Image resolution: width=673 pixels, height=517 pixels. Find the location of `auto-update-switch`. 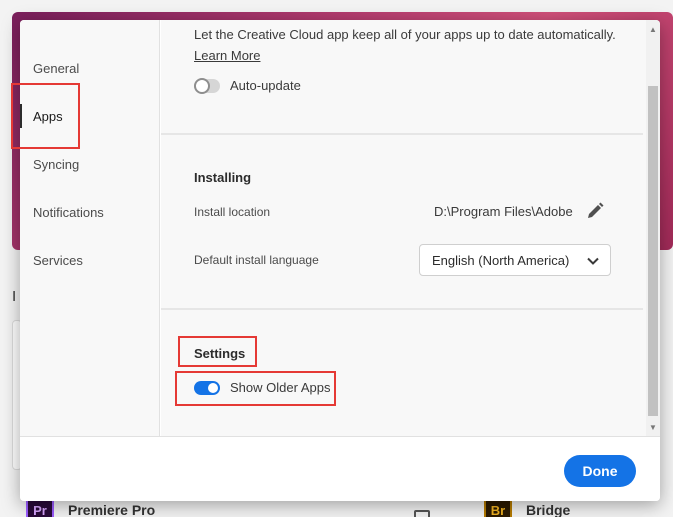

auto-update-switch is located at coordinates (207, 85).